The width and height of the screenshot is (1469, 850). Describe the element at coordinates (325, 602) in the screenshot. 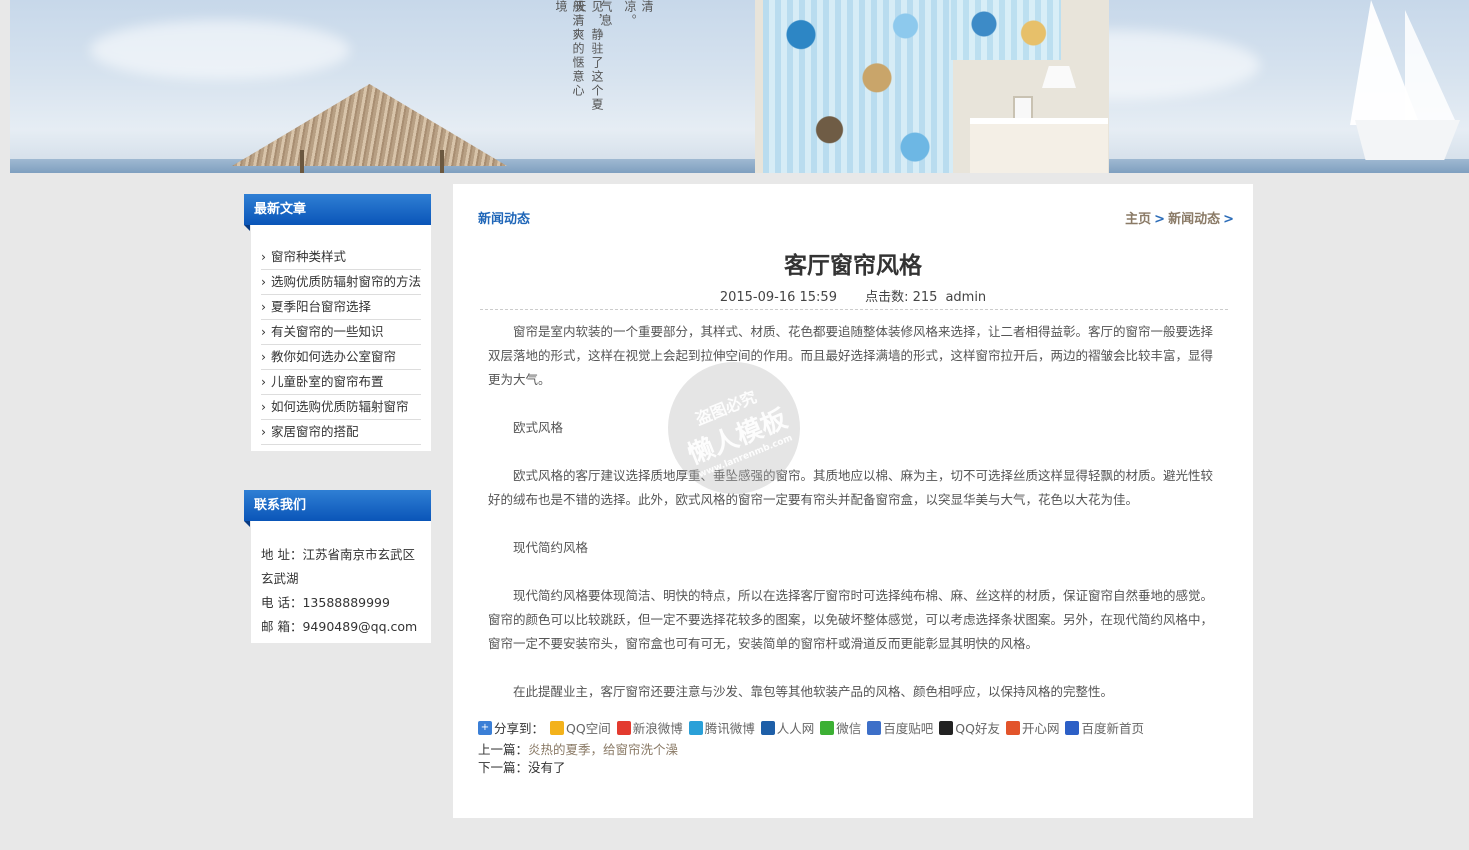

I see `contact-phone: 电 话：13588889999` at that location.